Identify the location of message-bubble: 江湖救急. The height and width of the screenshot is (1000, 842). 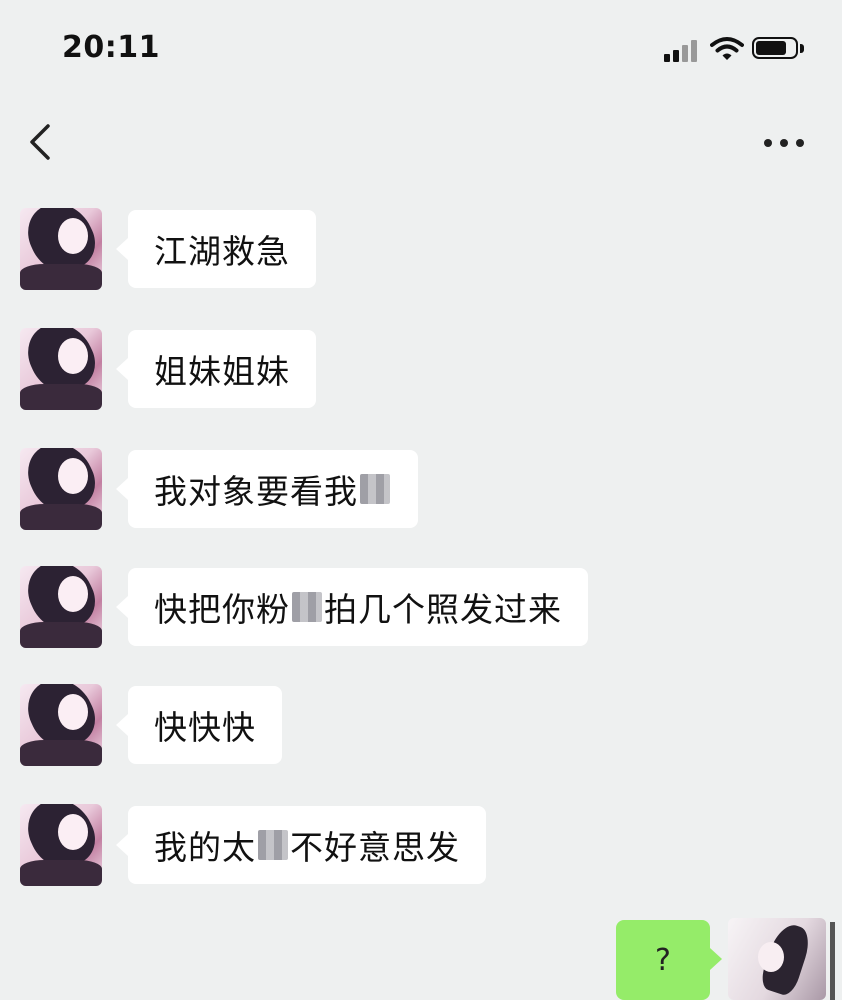
(216, 249).